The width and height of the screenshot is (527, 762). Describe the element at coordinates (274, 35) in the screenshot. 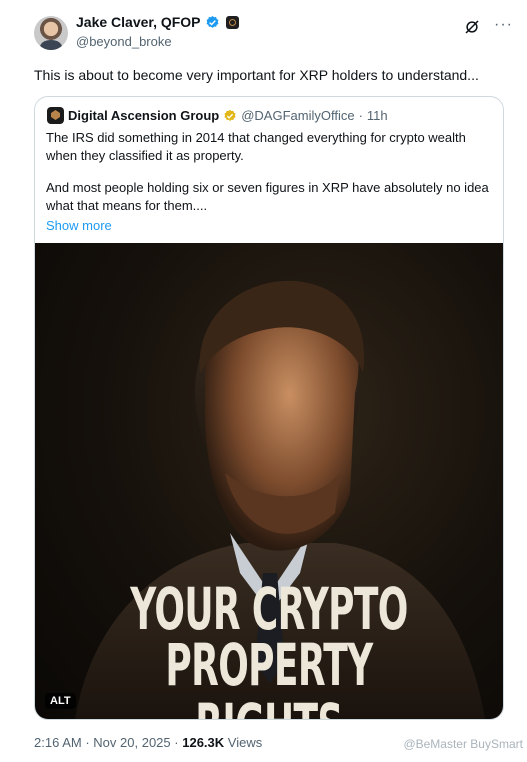

I see `tweet-header: Jake Claver, QFOP @beyond_broke ···` at that location.